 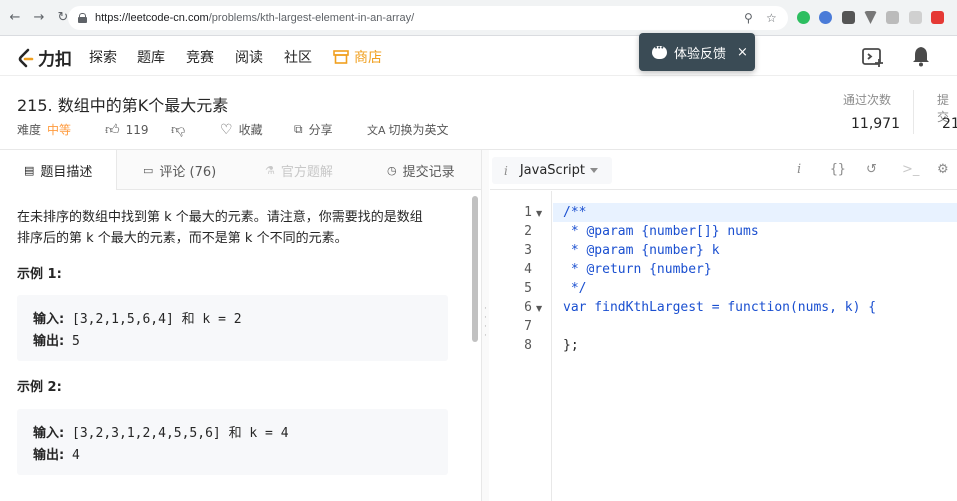 I want to click on bell-icon, so click(x=921, y=56).